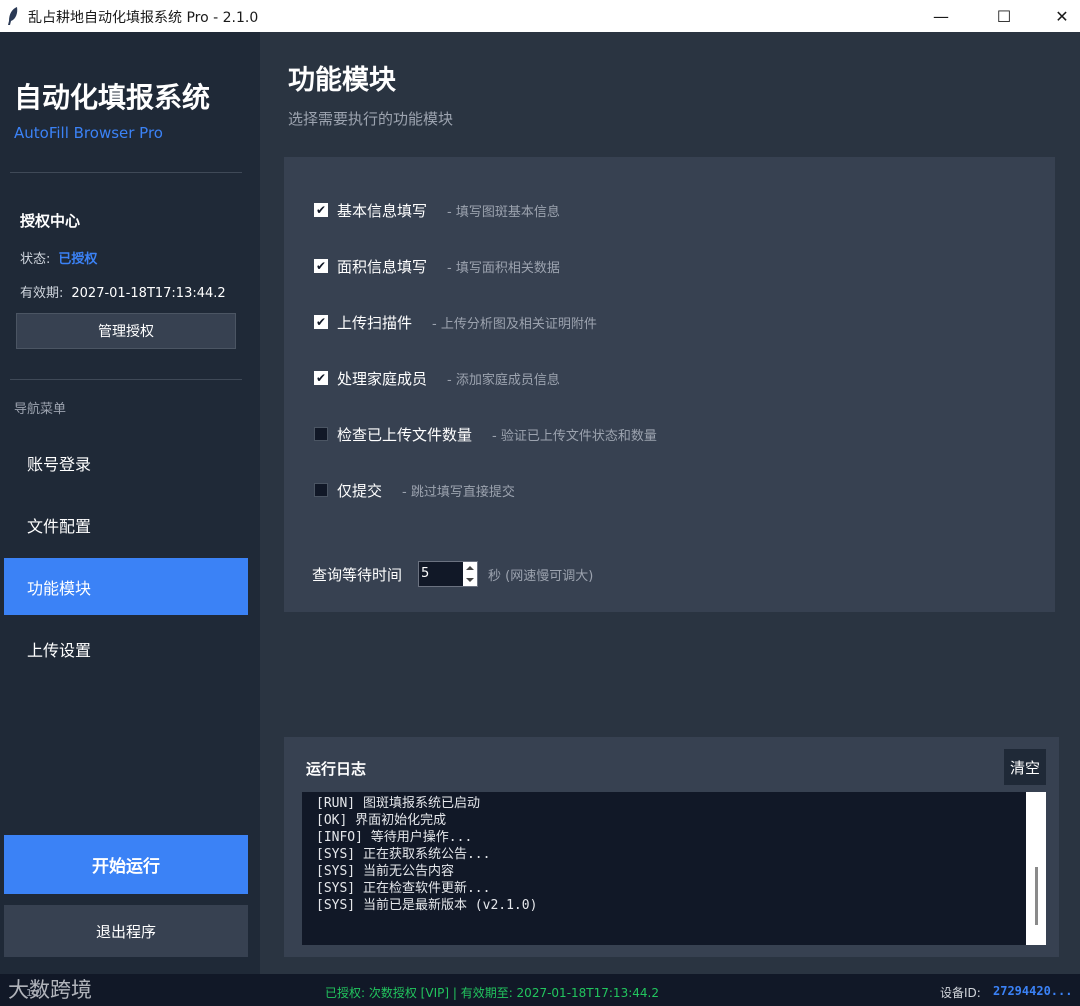 The height and width of the screenshot is (1006, 1080). Describe the element at coordinates (427, 905) in the screenshot. I see `log-line: [SYS] 当前已是最新版本 (v2.1.0)` at that location.